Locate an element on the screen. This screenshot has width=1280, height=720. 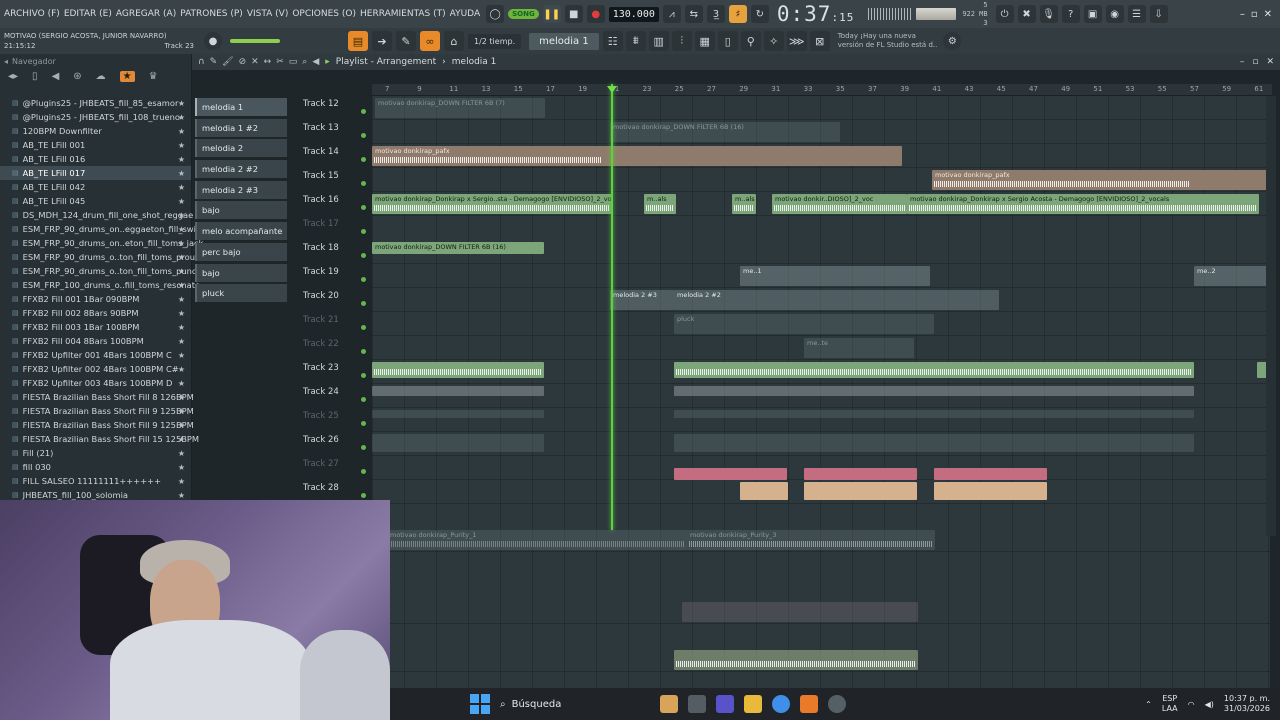
teams-icon is located at coordinates (725, 704).